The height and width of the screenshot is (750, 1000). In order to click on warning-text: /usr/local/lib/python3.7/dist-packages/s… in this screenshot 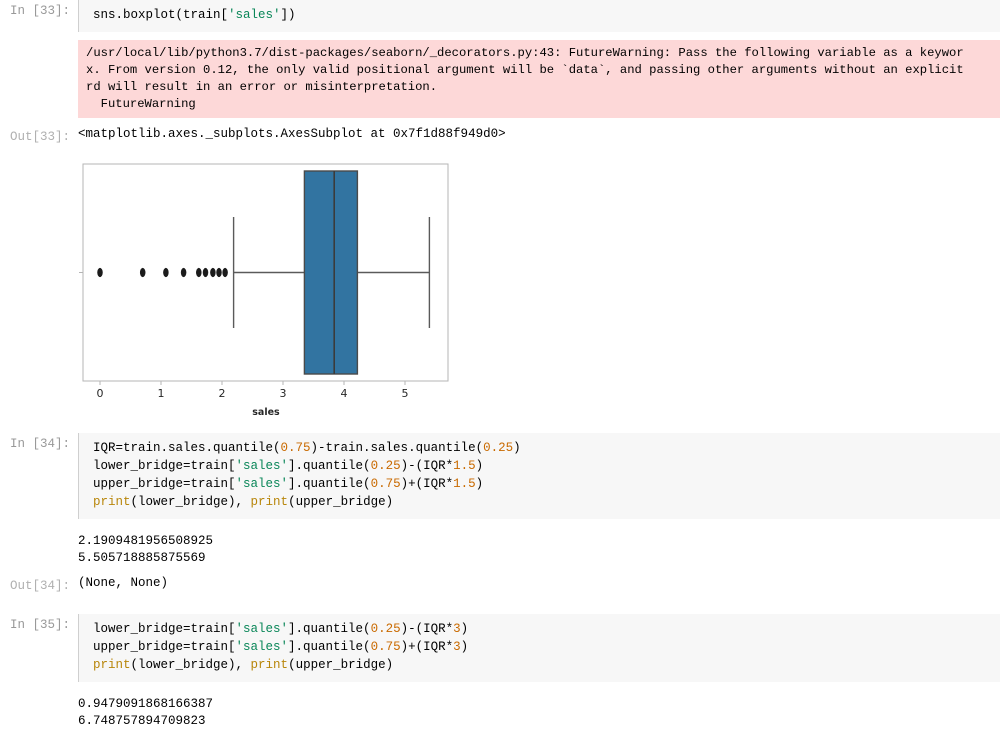, I will do `click(539, 79)`.